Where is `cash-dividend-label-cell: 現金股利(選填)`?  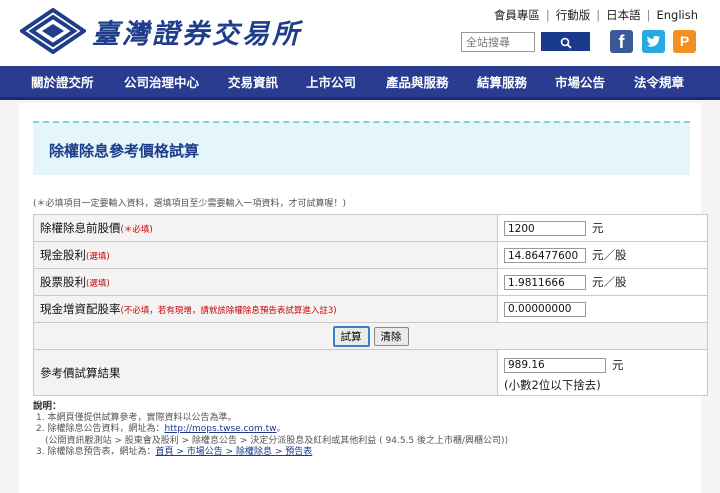
cash-dividend-label-cell: 現金股利(選填) is located at coordinates (265, 255).